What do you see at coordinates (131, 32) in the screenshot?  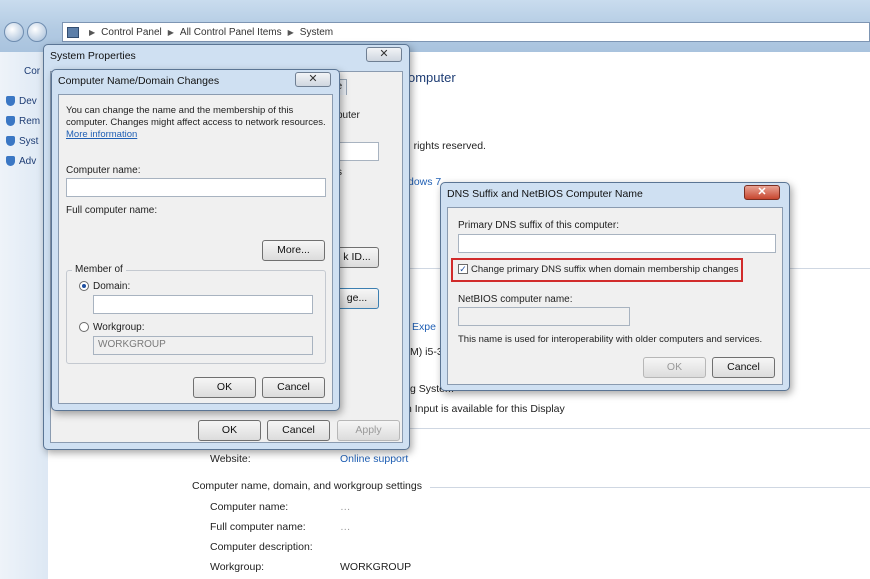 I see `breadcrumb-control-panel: Control Panel` at bounding box center [131, 32].